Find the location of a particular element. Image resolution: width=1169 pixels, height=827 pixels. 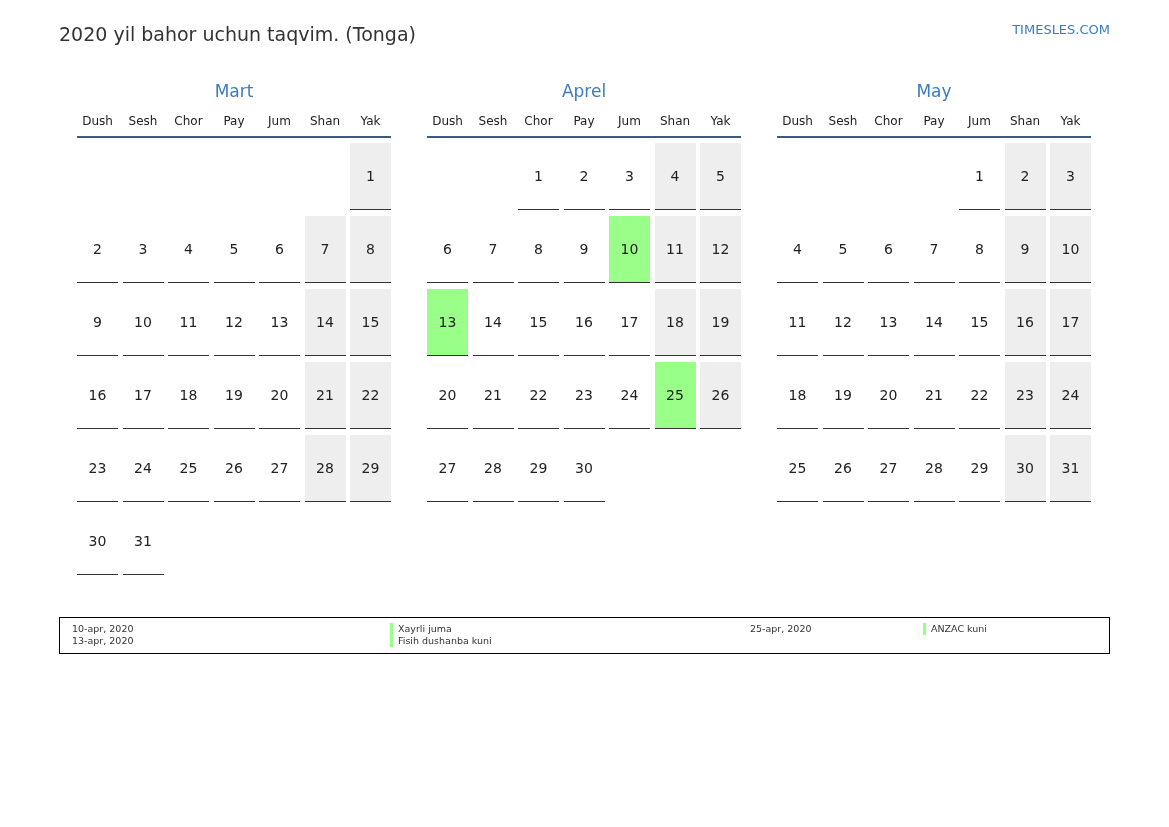

day-cell: 20 is located at coordinates (279, 395).